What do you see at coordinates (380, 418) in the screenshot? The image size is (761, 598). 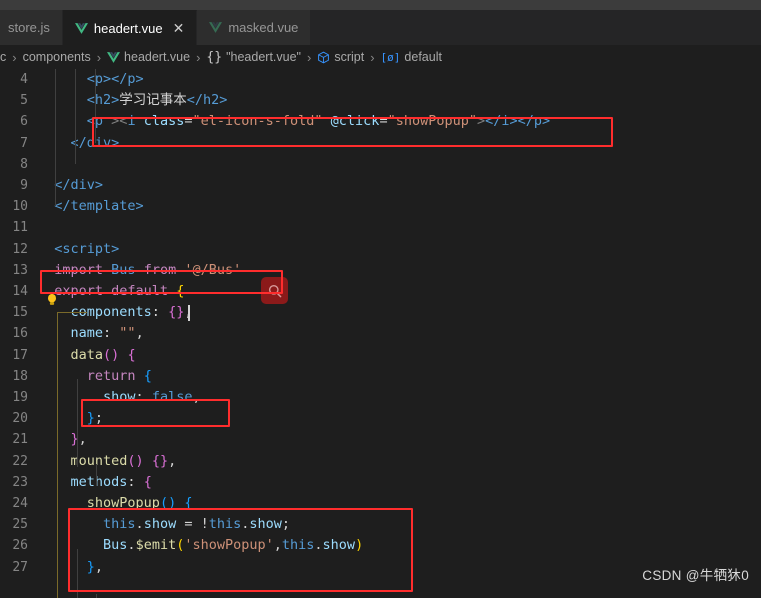 I see `code-line: 20 };` at bounding box center [380, 418].